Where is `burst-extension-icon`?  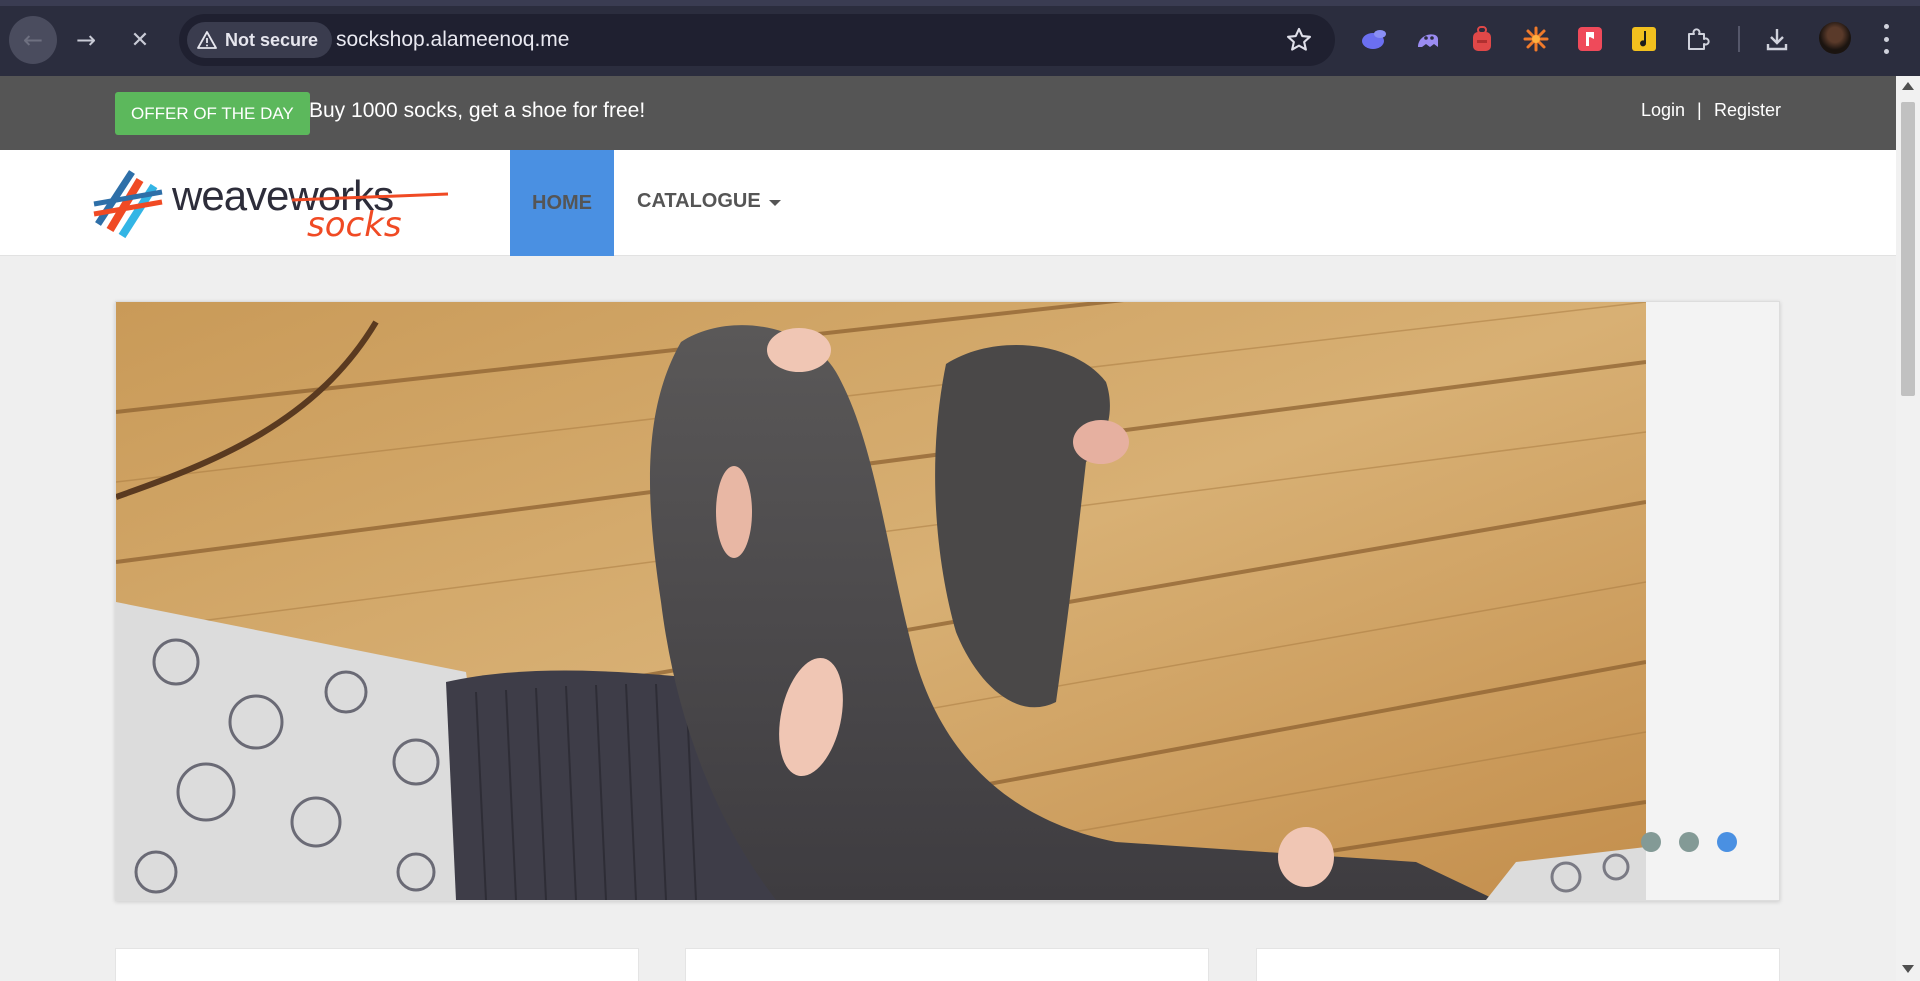 burst-extension-icon is located at coordinates (1536, 39).